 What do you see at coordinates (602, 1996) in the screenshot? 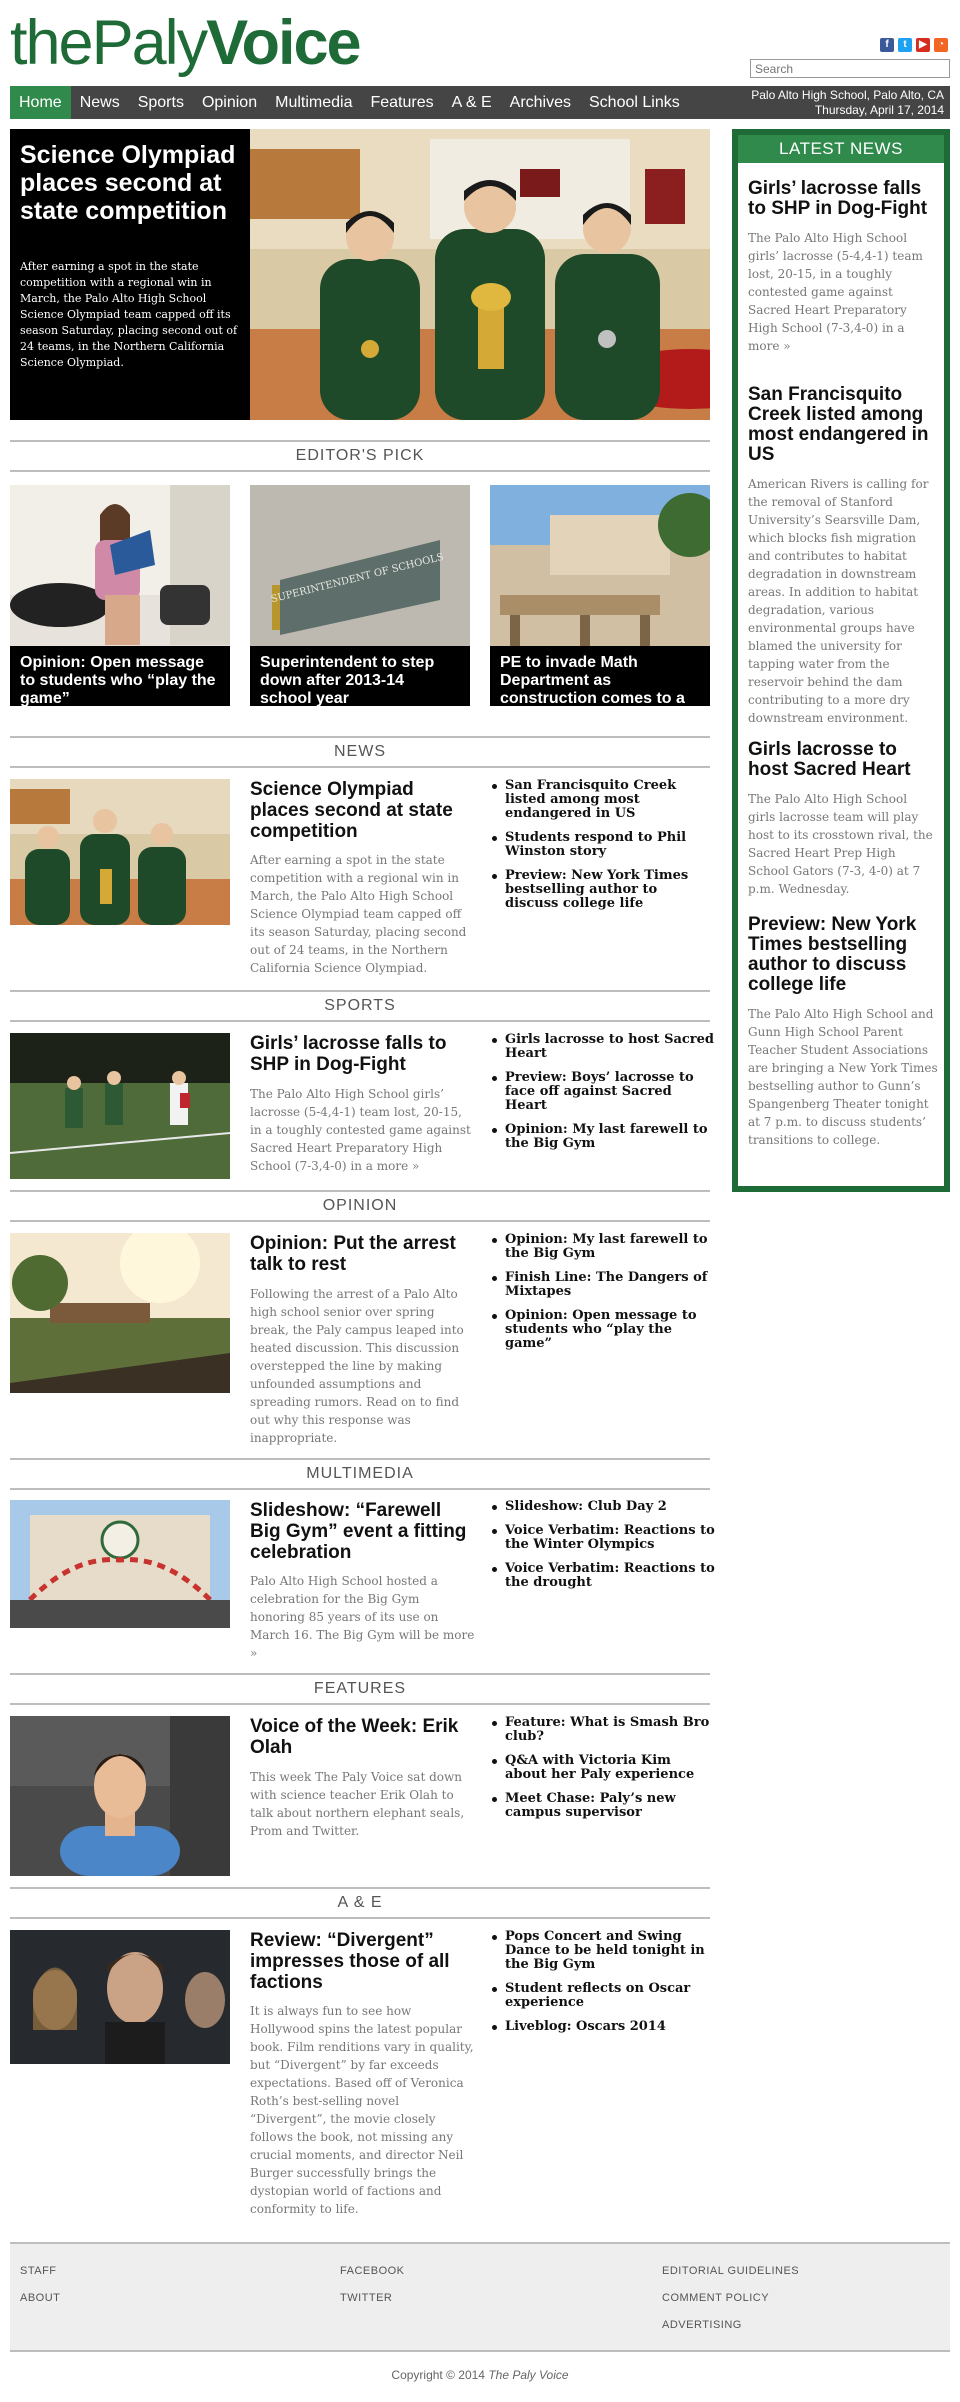
I see `ae-related-link: Student reflects on Oscar experience` at bounding box center [602, 1996].